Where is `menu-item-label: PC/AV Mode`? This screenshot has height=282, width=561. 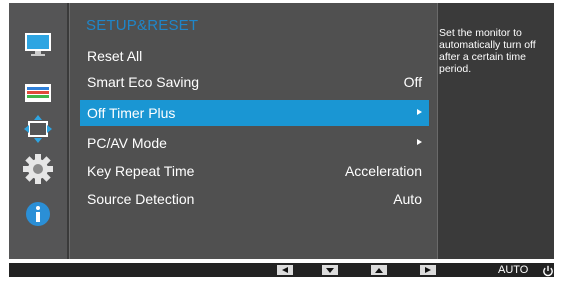
menu-item-label: PC/AV Mode is located at coordinates (127, 143).